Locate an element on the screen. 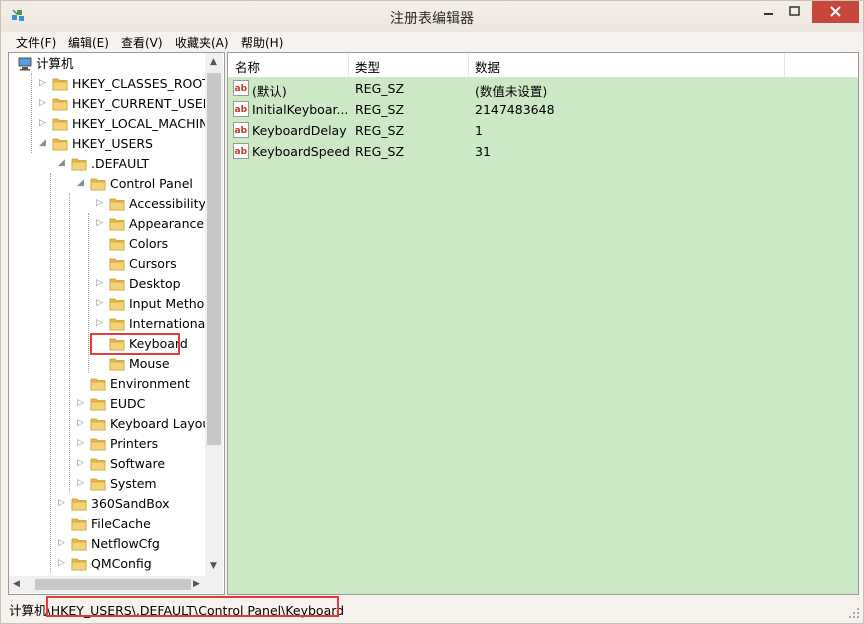 This screenshot has width=864, height=624. value-row: ab KeyboardDelay REG_SZ 1 is located at coordinates (543, 130).